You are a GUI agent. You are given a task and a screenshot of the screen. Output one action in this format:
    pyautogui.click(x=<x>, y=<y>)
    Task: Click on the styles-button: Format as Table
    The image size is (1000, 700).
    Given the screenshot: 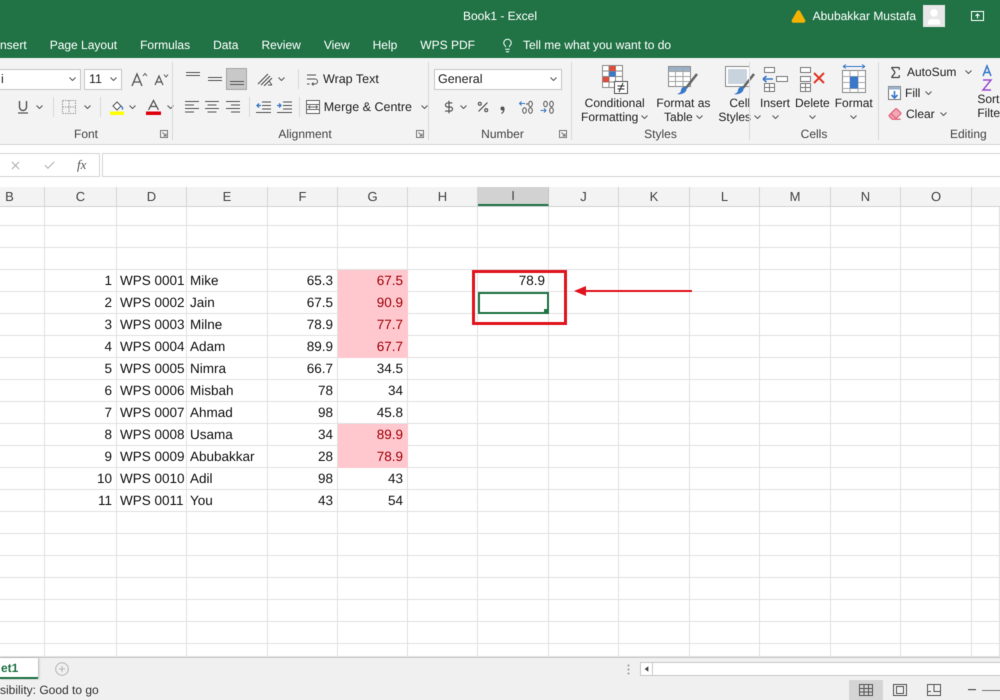 What is the action you would take?
    pyautogui.click(x=683, y=93)
    